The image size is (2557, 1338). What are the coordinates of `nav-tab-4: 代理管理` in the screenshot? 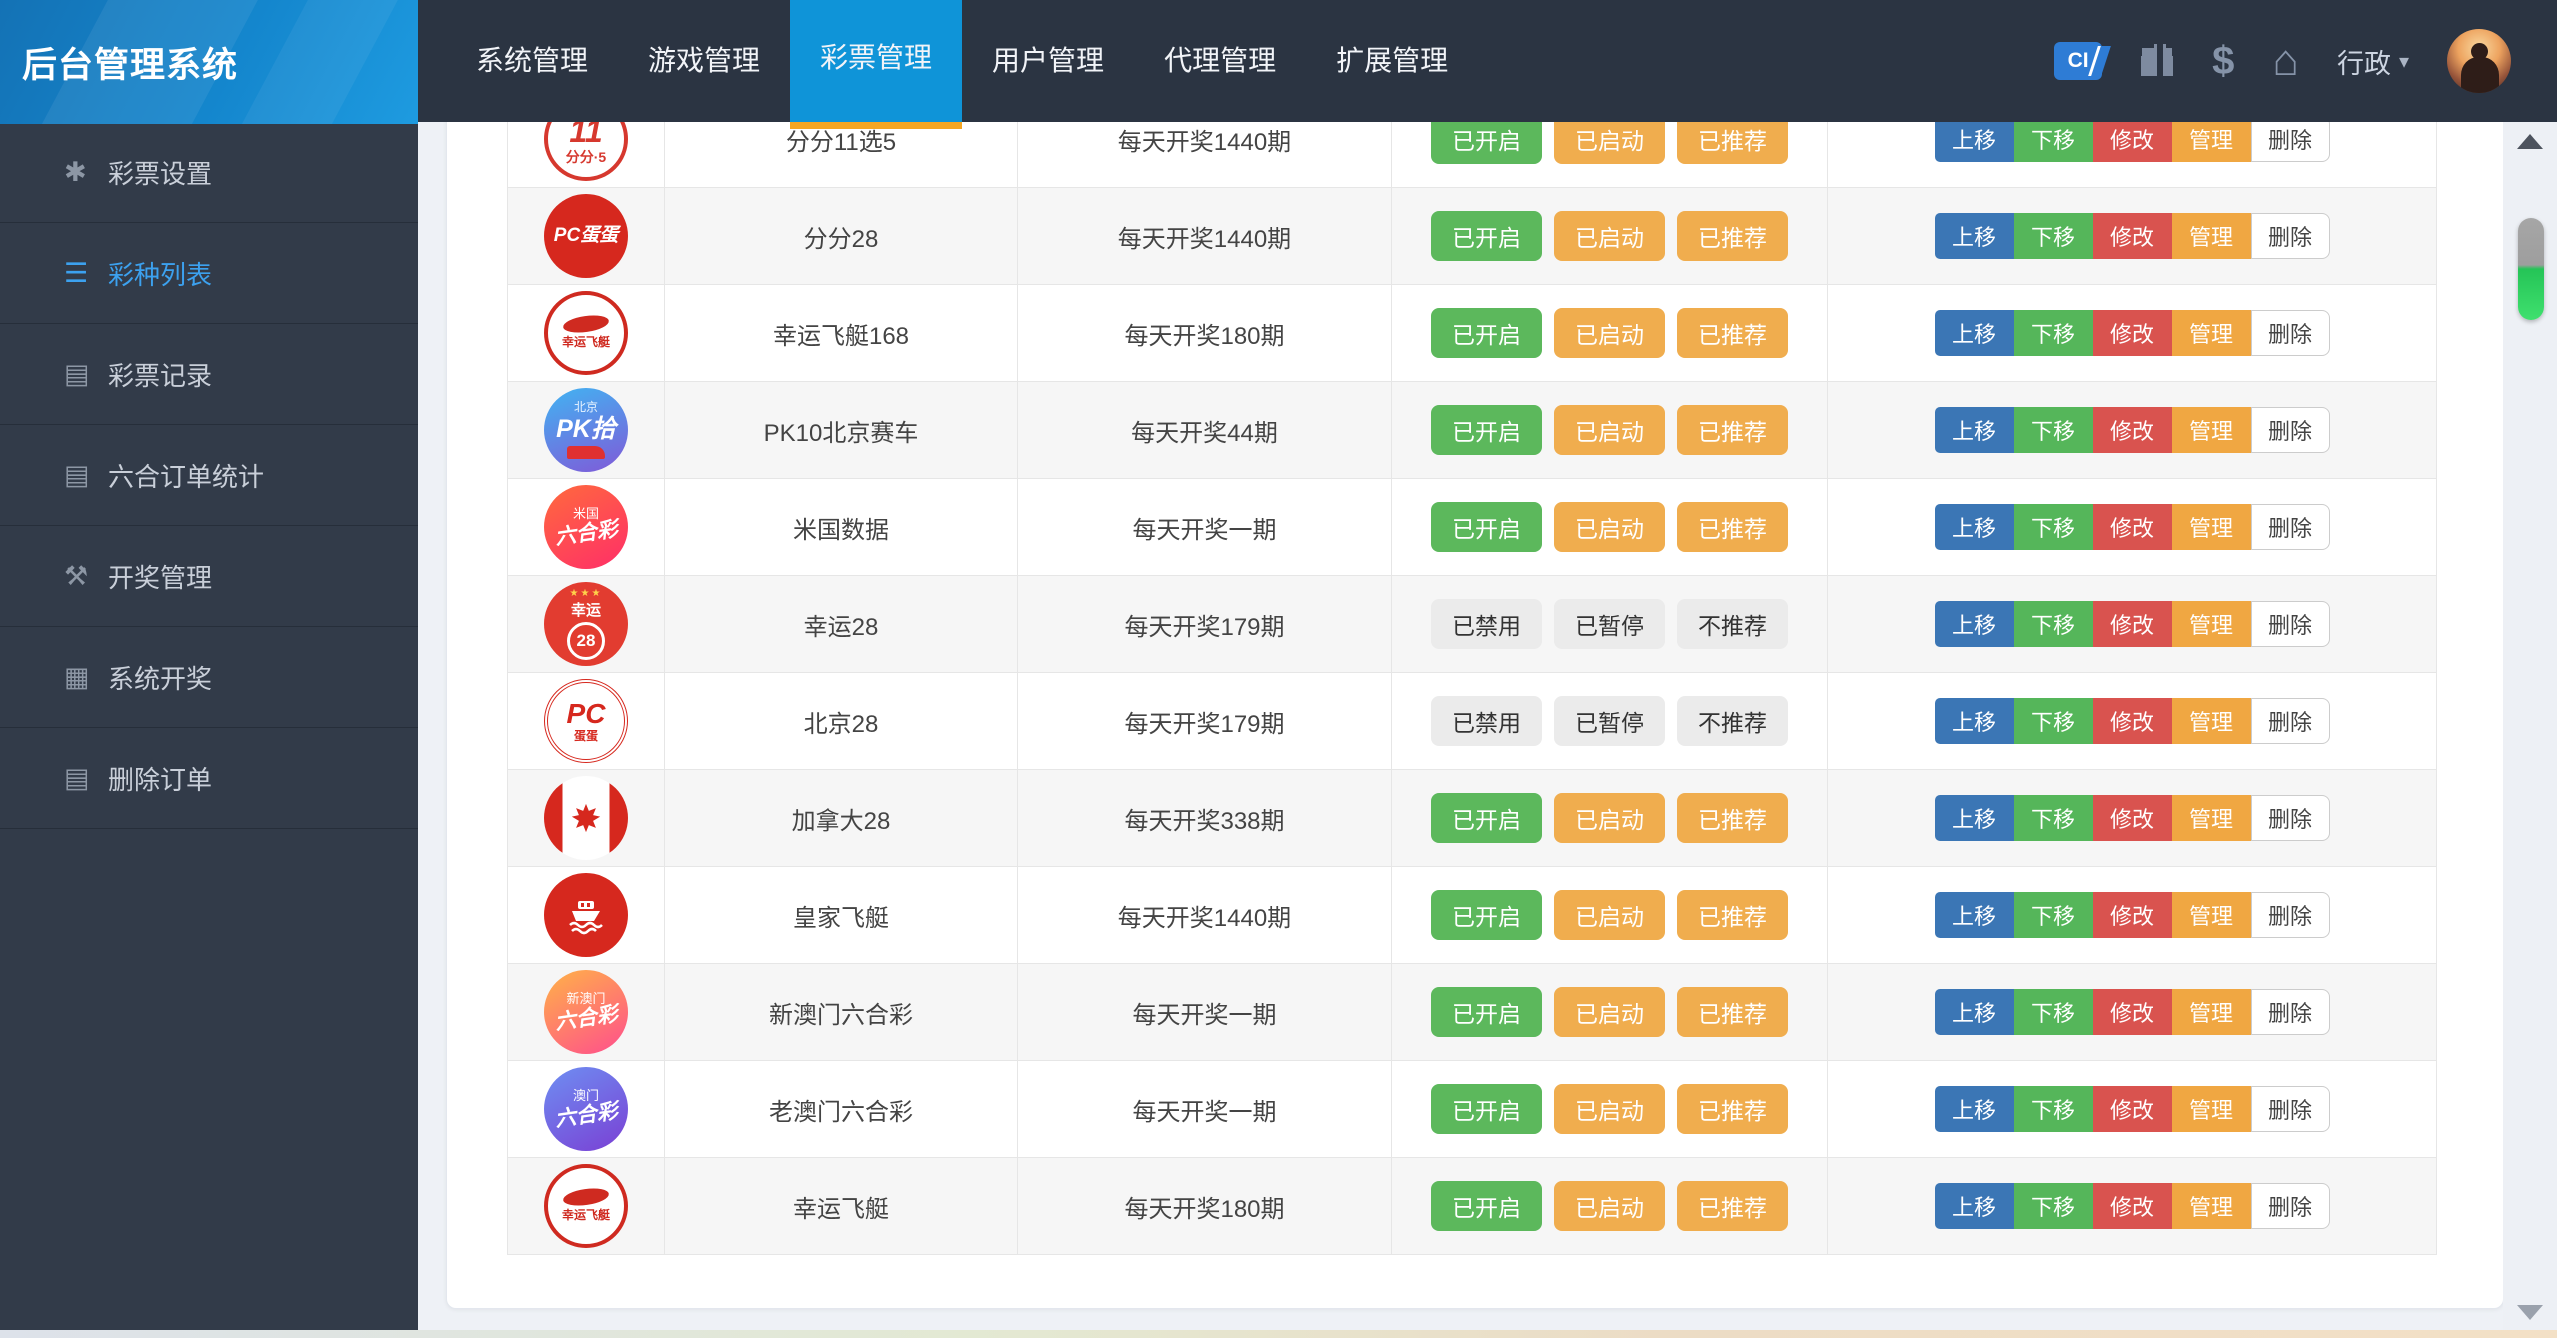 It's located at (1220, 61).